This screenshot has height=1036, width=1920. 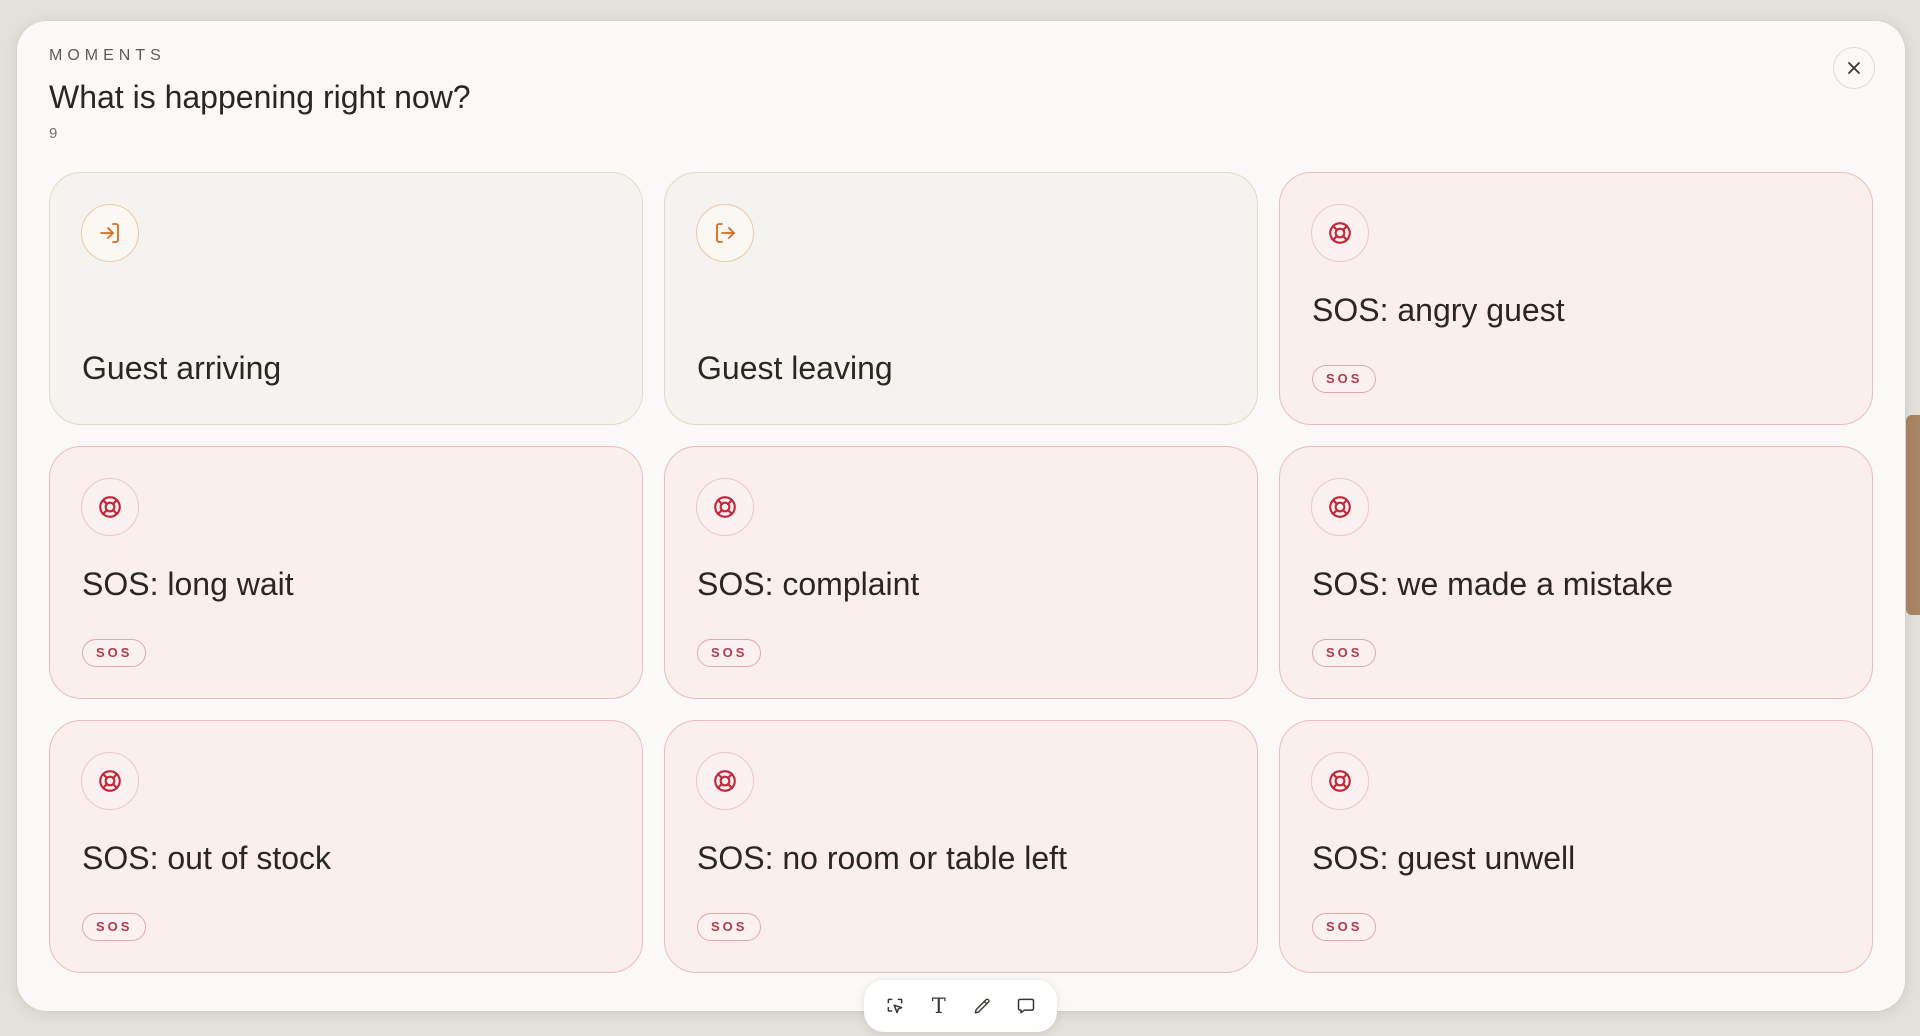 I want to click on pencil-tool, so click(x=982, y=1006).